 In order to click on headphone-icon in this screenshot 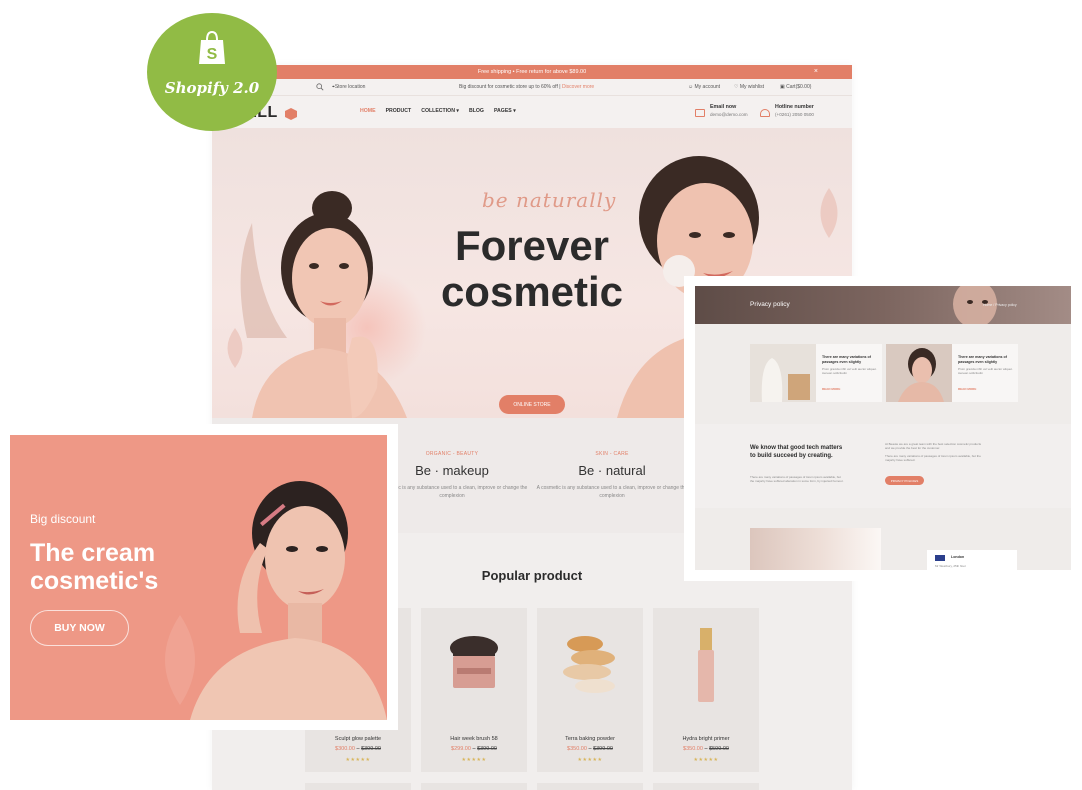, I will do `click(765, 113)`.